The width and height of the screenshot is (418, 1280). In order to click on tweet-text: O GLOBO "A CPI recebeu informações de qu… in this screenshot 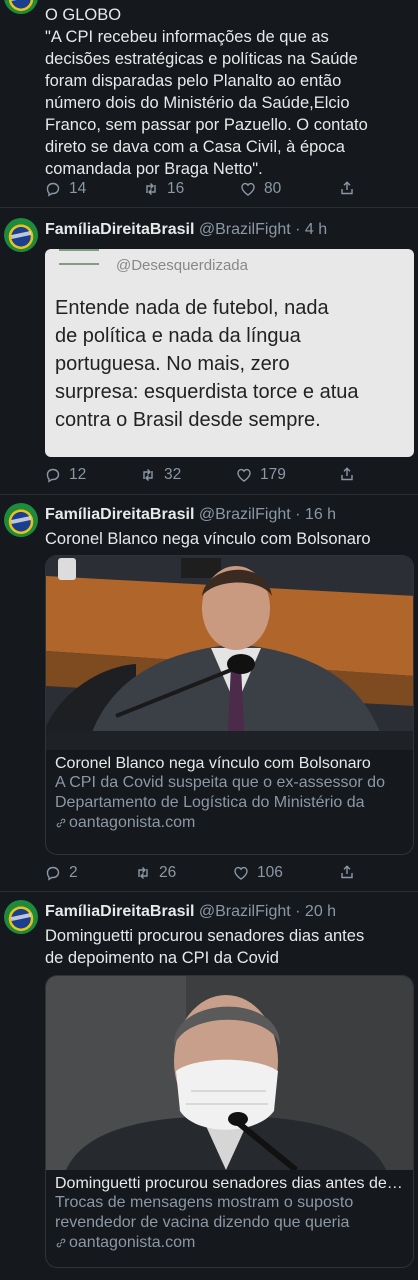, I will do `click(228, 92)`.